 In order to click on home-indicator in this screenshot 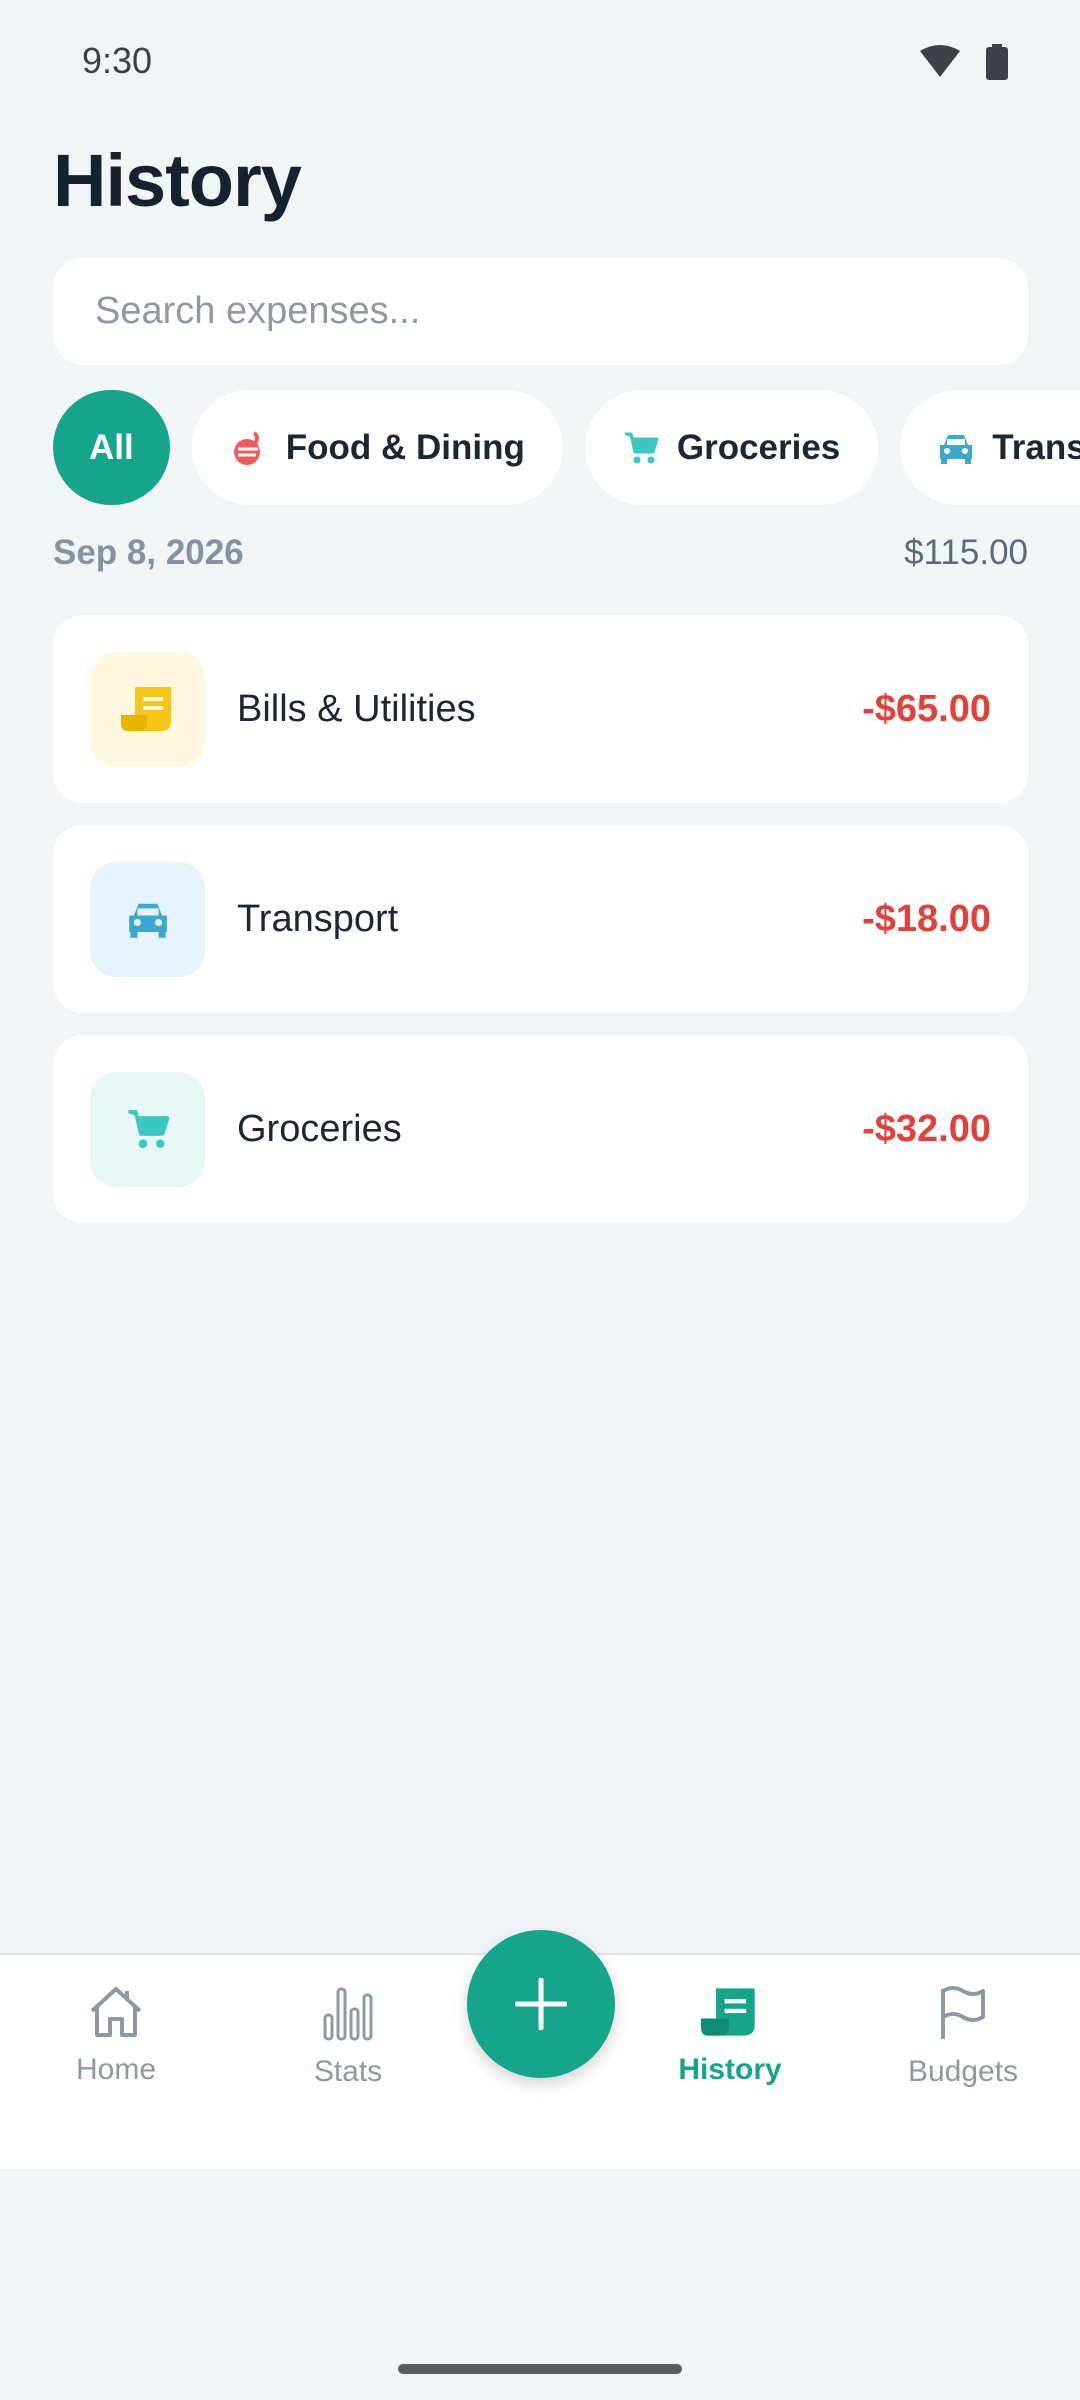, I will do `click(540, 2369)`.